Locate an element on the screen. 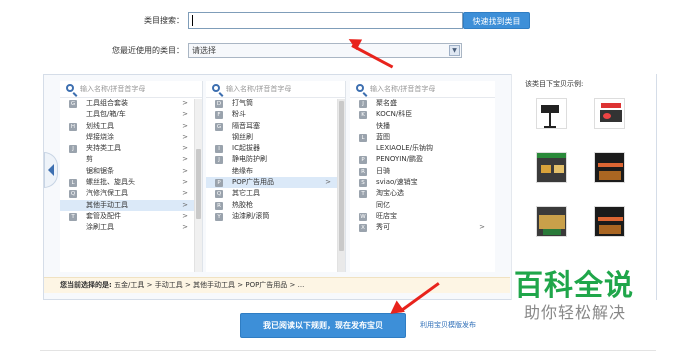 The width and height of the screenshot is (692, 355). column-1-search: 输入名称/拼音首字母 is located at coordinates (131, 89).